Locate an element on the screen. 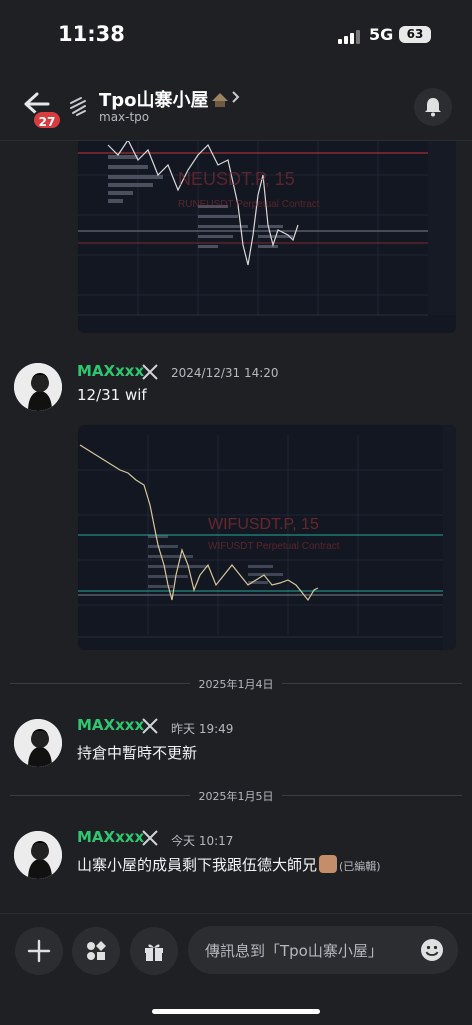 The width and height of the screenshot is (472, 1025). message-text-body: 山寨小屋的成員剩下我跟伍德大師兄 is located at coordinates (197, 865).